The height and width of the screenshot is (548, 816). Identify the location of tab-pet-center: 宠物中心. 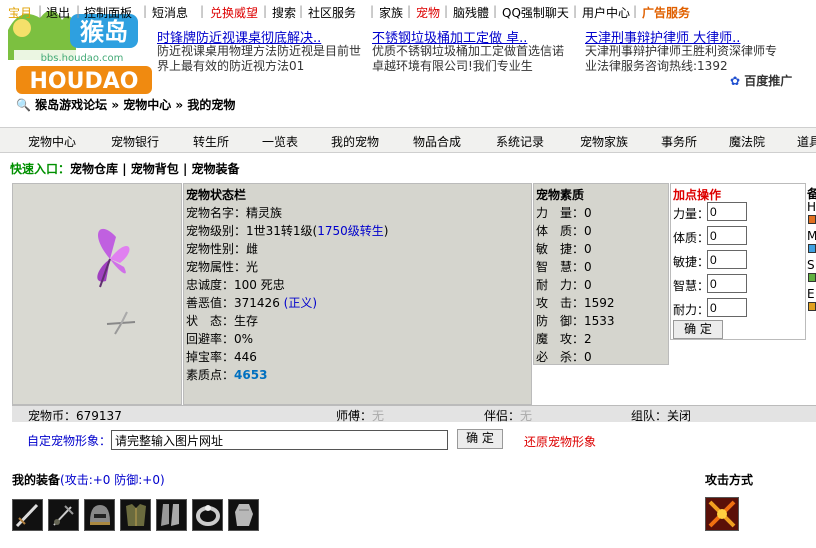
(52, 141).